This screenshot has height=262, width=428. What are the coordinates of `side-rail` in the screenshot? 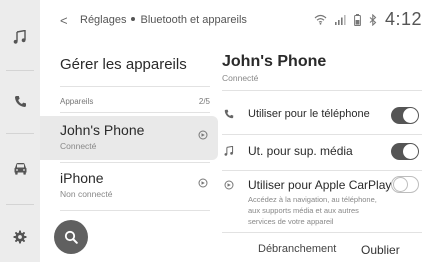 It's located at (20, 131).